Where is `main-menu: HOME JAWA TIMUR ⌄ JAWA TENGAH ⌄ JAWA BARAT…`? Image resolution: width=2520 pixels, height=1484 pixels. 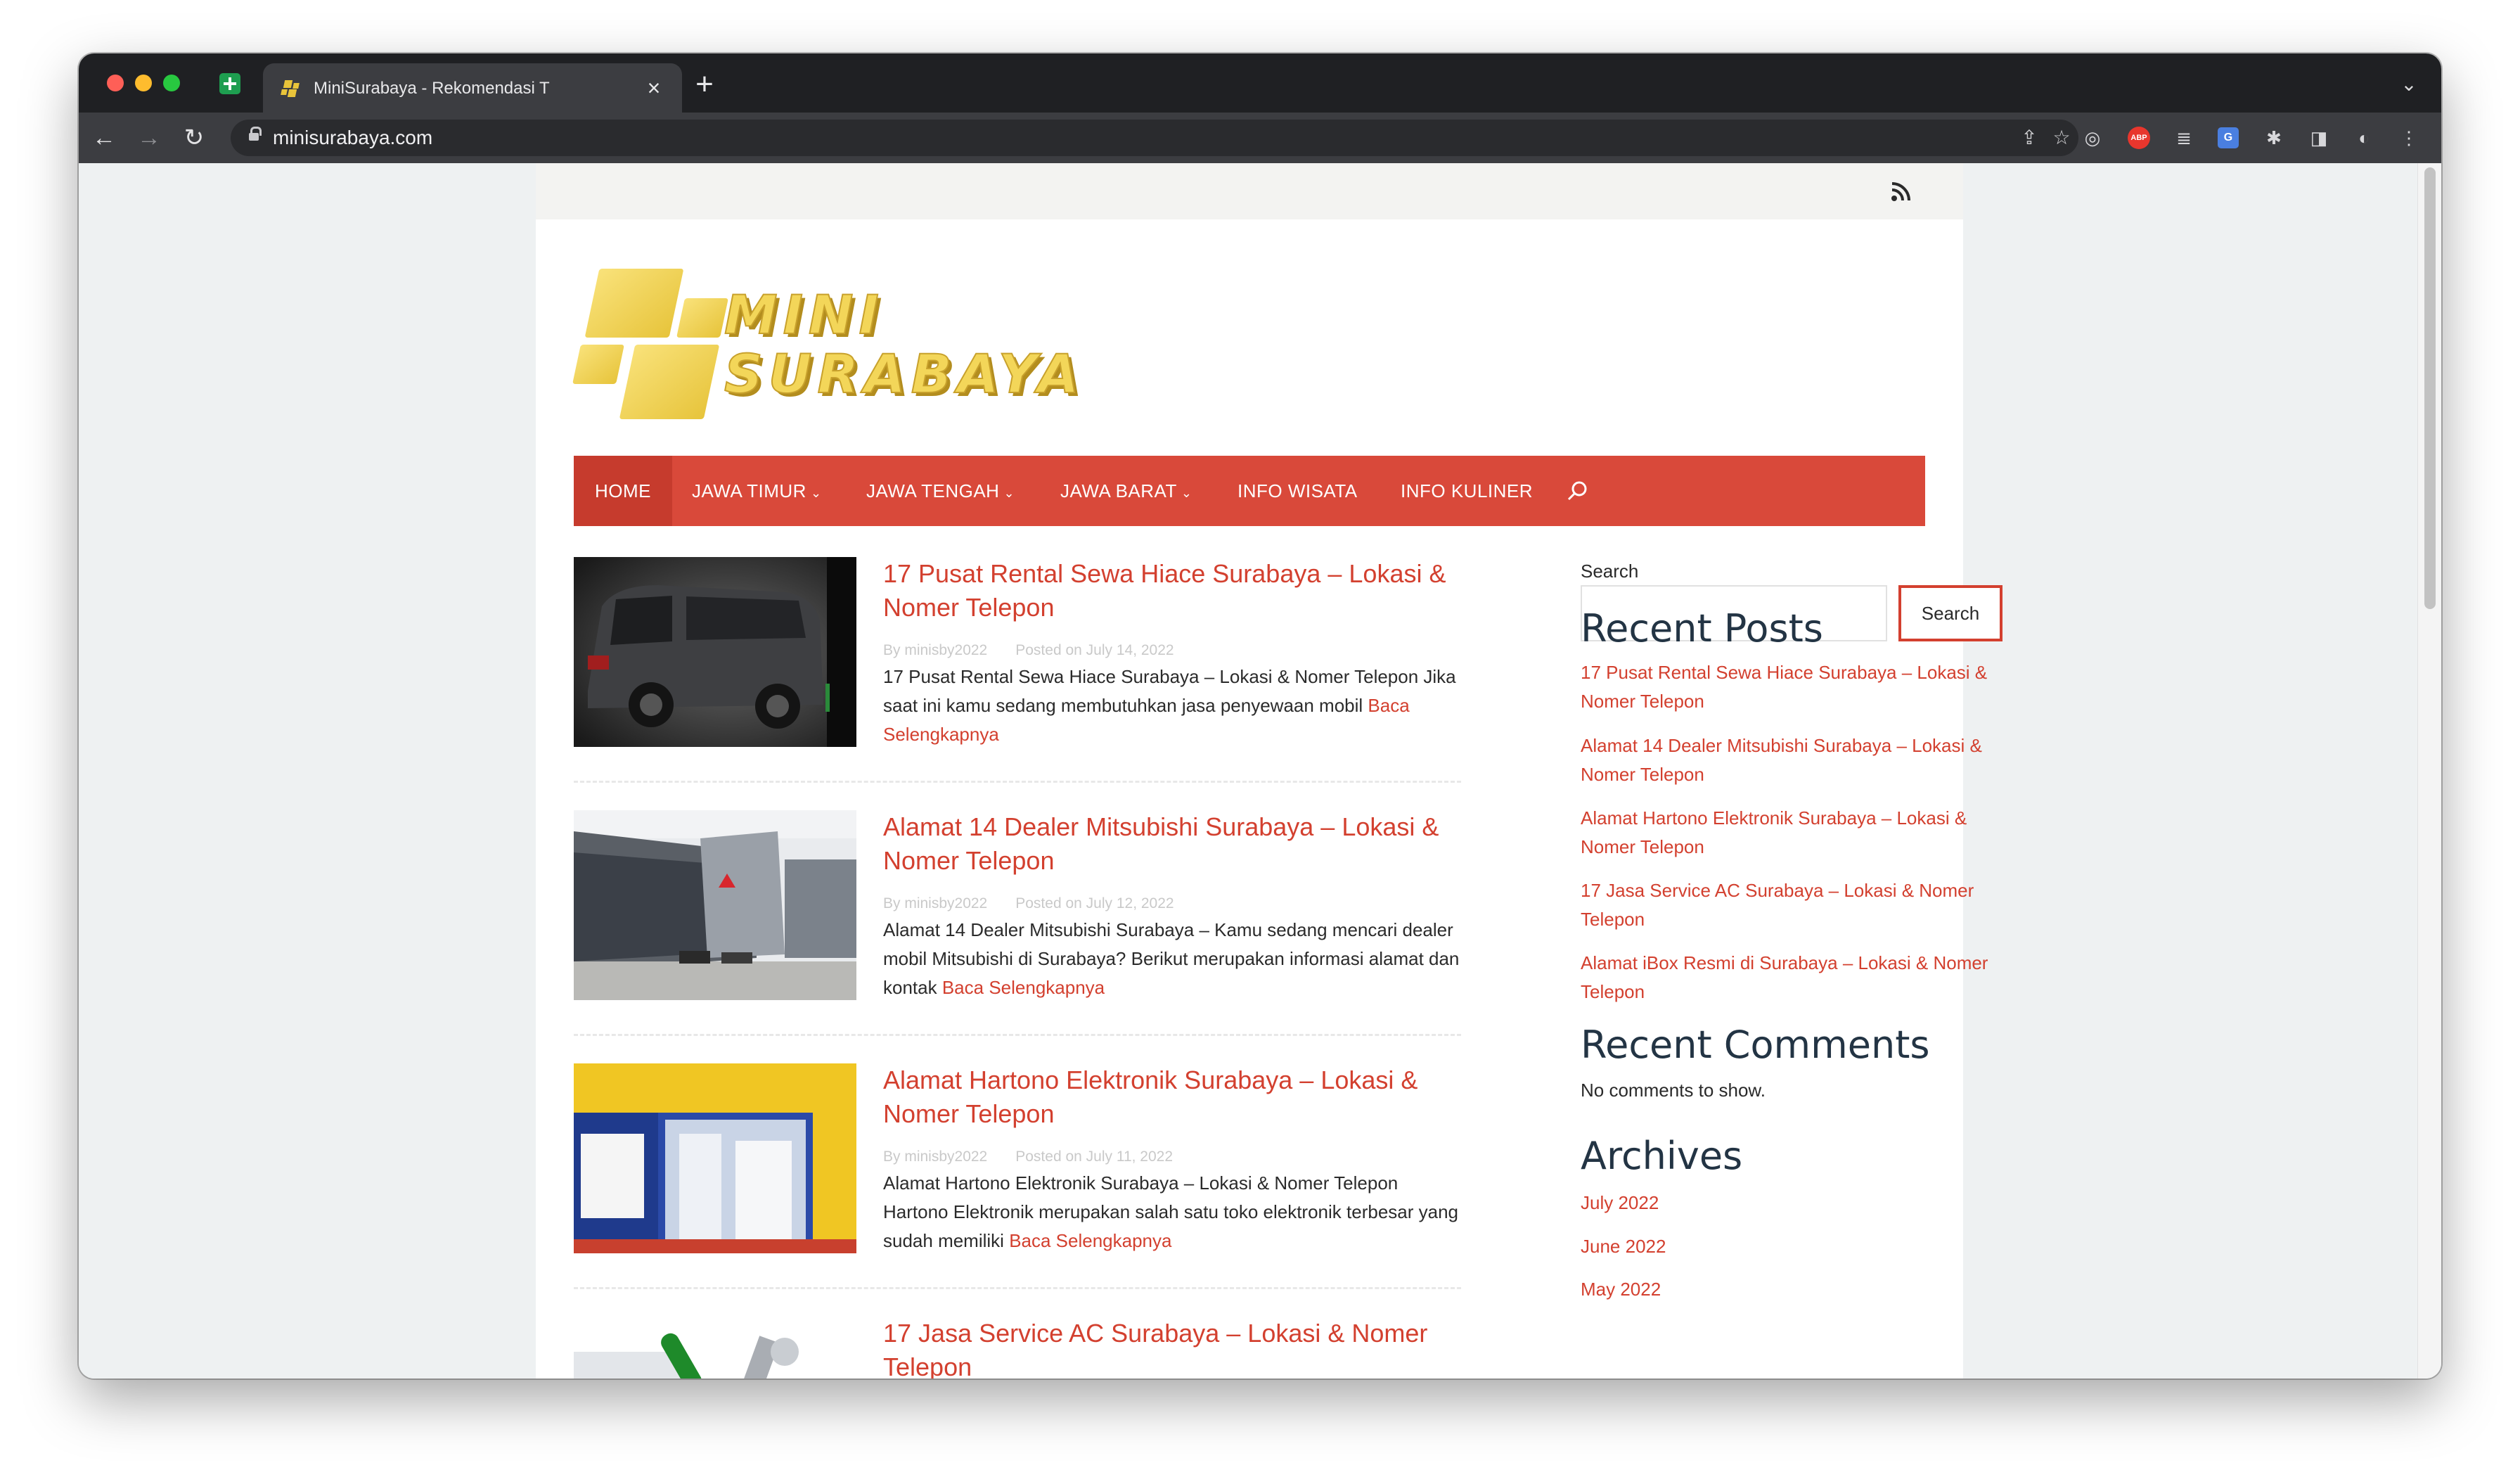 main-menu: HOME JAWA TIMUR ⌄ JAWA TENGAH ⌄ JAWA BARAT… is located at coordinates (1250, 491).